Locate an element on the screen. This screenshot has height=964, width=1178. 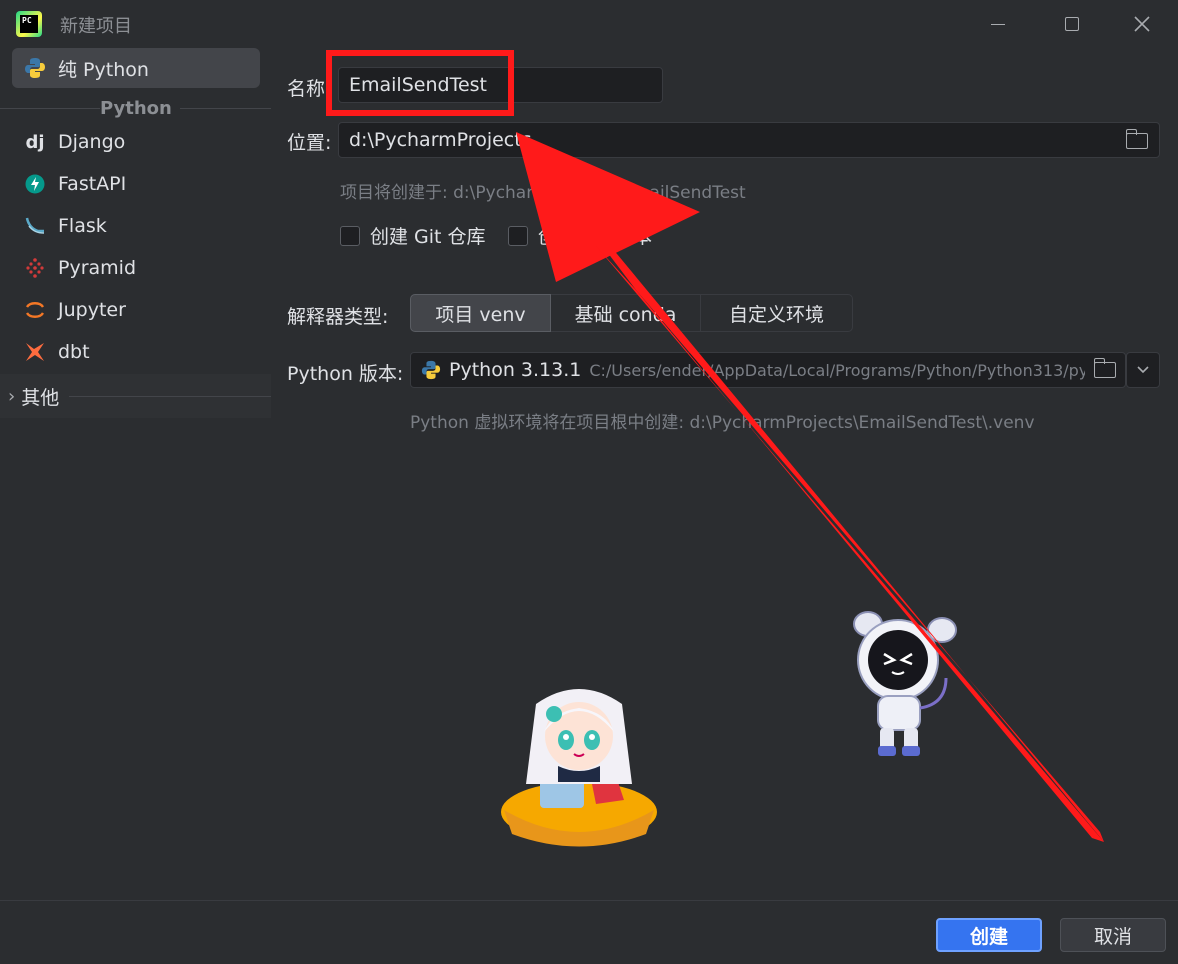
sidebar-item-django: dj Django is located at coordinates (136, 142).